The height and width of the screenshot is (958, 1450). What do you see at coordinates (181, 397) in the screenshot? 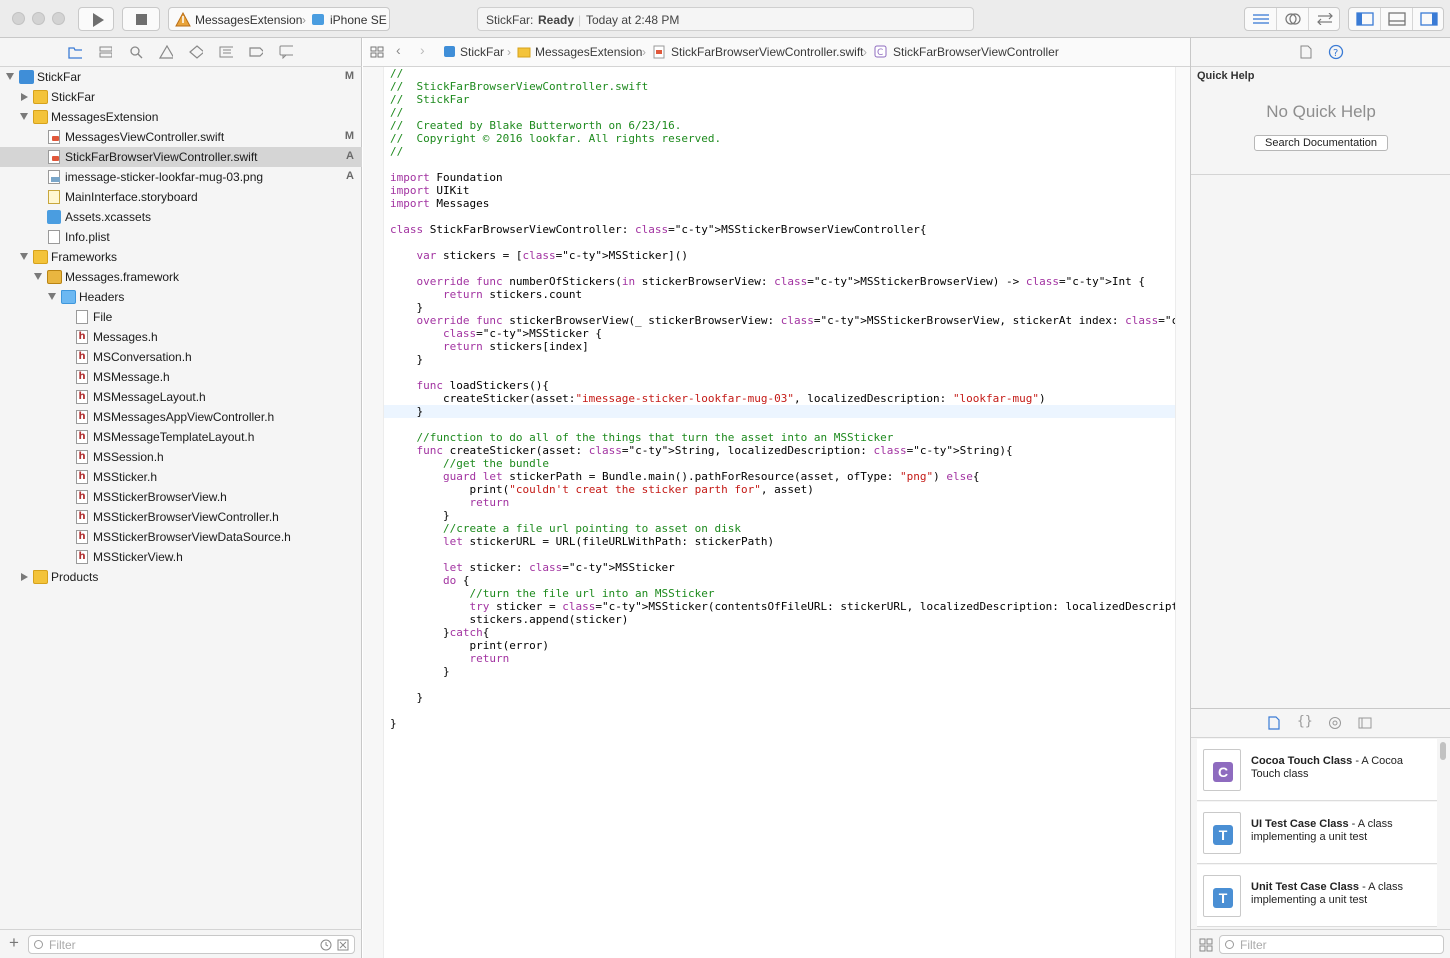
I see `tree-row-file: h MSMessageLayout.h` at bounding box center [181, 397].